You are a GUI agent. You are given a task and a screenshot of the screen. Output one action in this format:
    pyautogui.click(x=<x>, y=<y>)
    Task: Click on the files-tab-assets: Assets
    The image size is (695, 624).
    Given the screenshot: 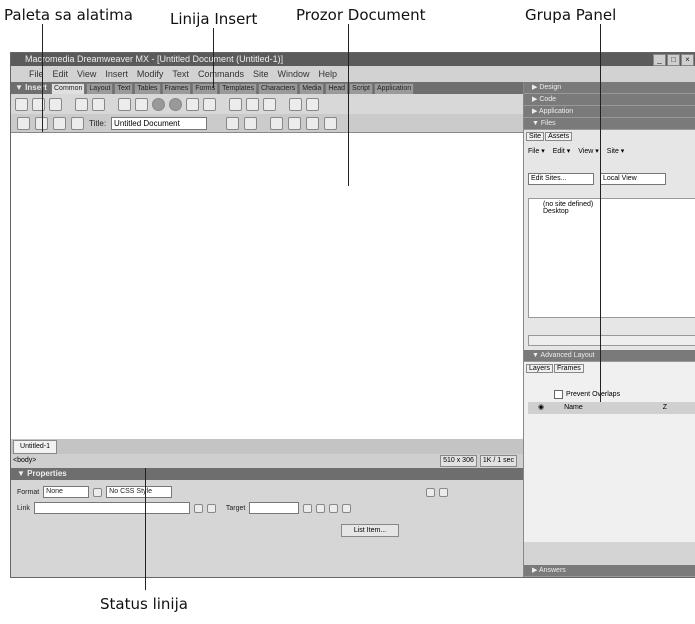 What is the action you would take?
    pyautogui.click(x=559, y=136)
    